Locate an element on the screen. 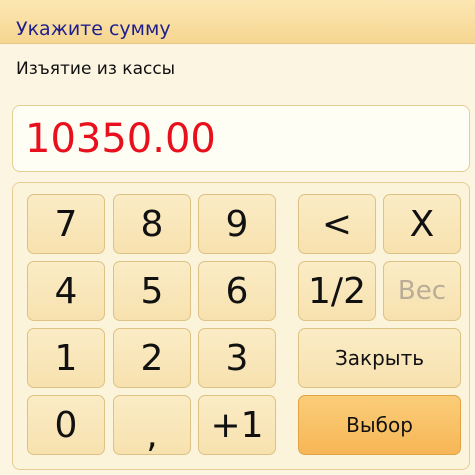 Image resolution: width=475 pixels, height=475 pixels. key-4: 4 is located at coordinates (66, 291).